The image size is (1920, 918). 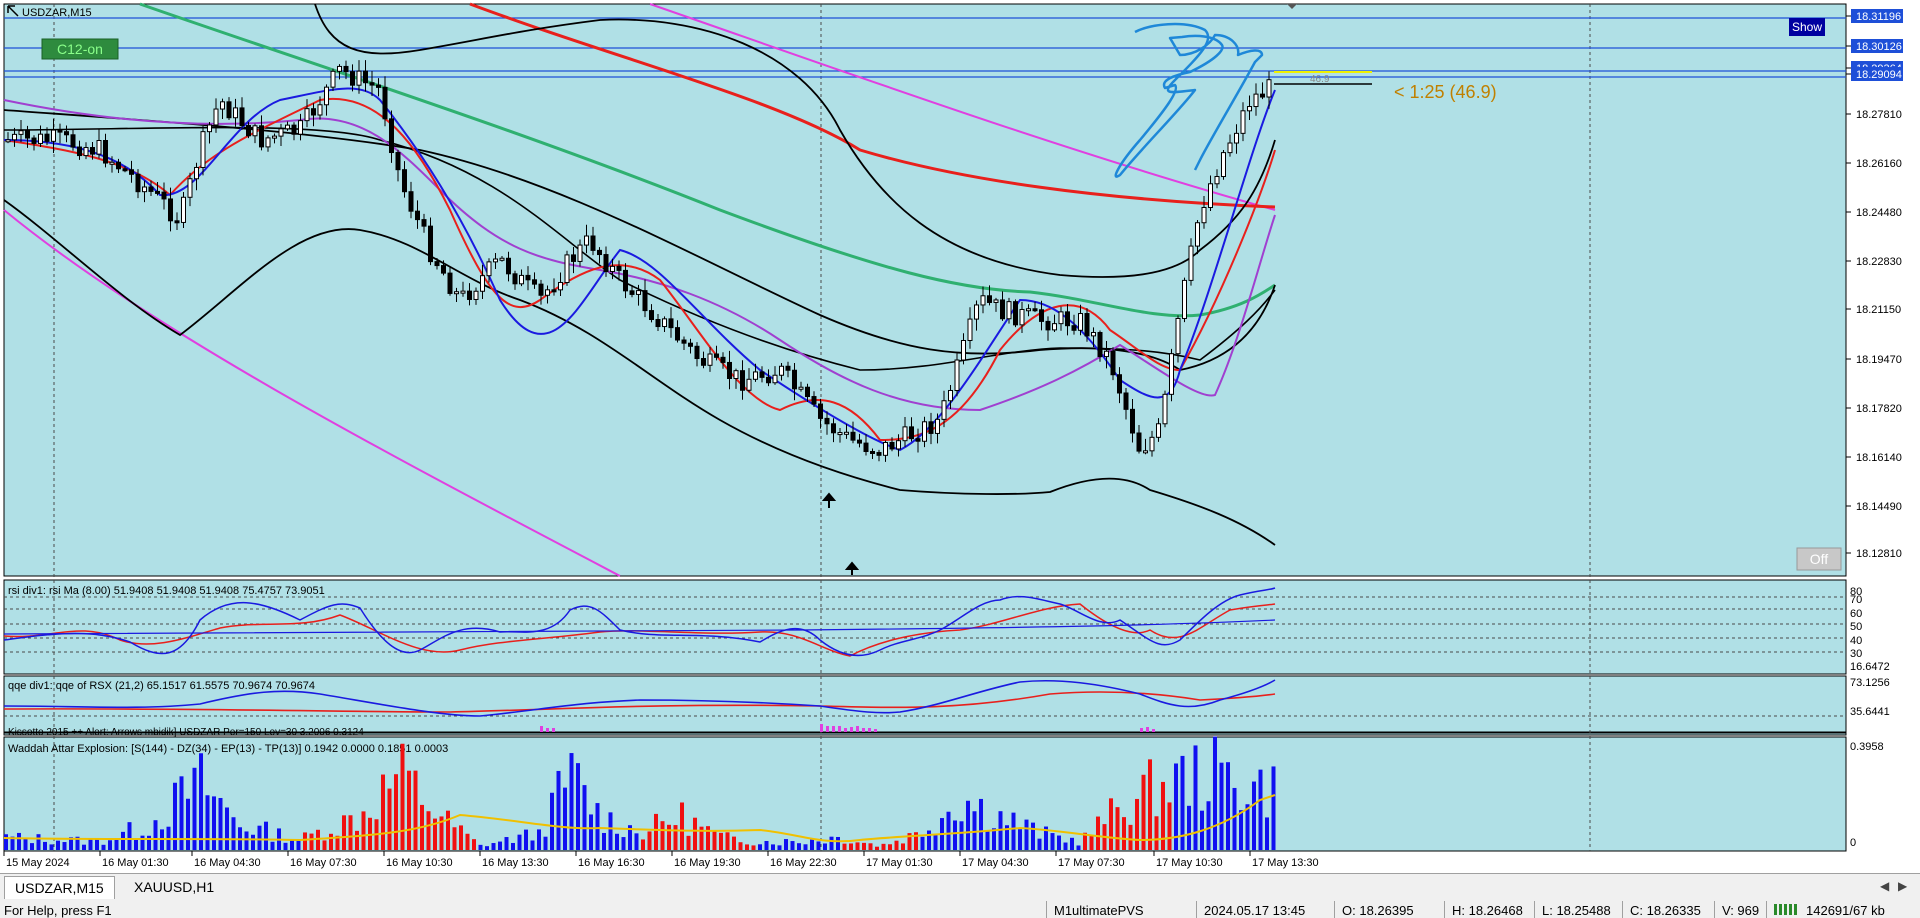 What do you see at coordinates (58, 910) in the screenshot?
I see `status-help: For Help, press F1` at bounding box center [58, 910].